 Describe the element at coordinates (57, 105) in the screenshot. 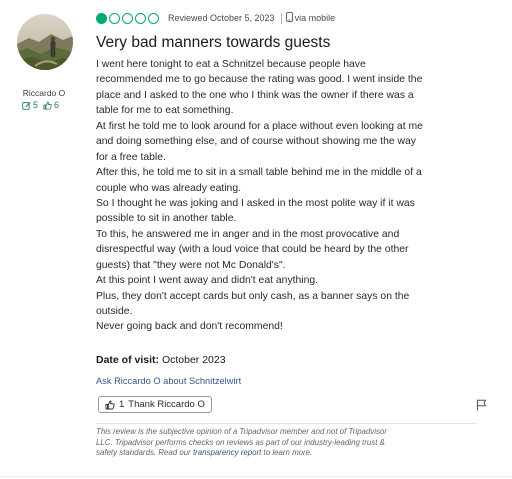

I see `helpful-votes-count: 6` at that location.